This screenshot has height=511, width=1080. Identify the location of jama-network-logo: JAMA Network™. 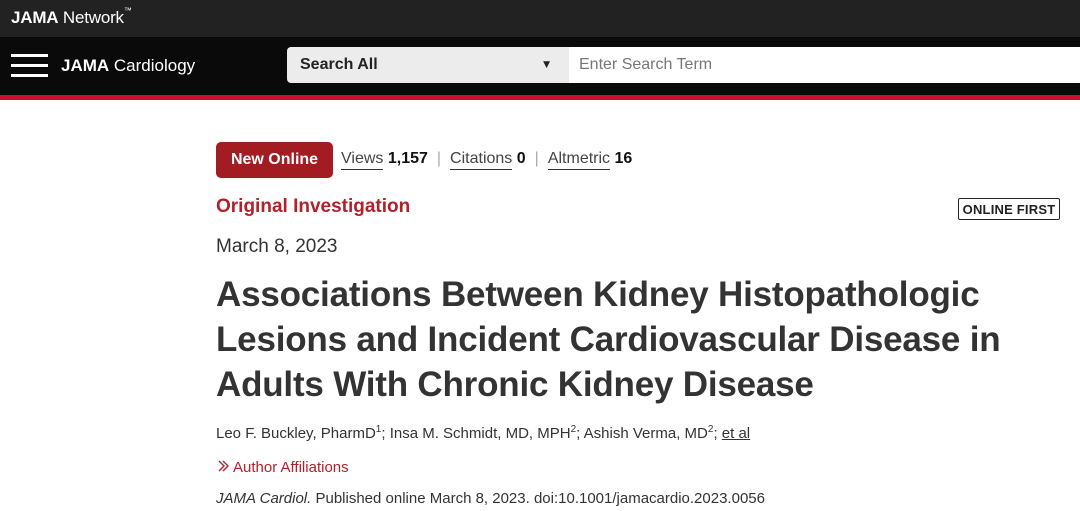
(71, 17).